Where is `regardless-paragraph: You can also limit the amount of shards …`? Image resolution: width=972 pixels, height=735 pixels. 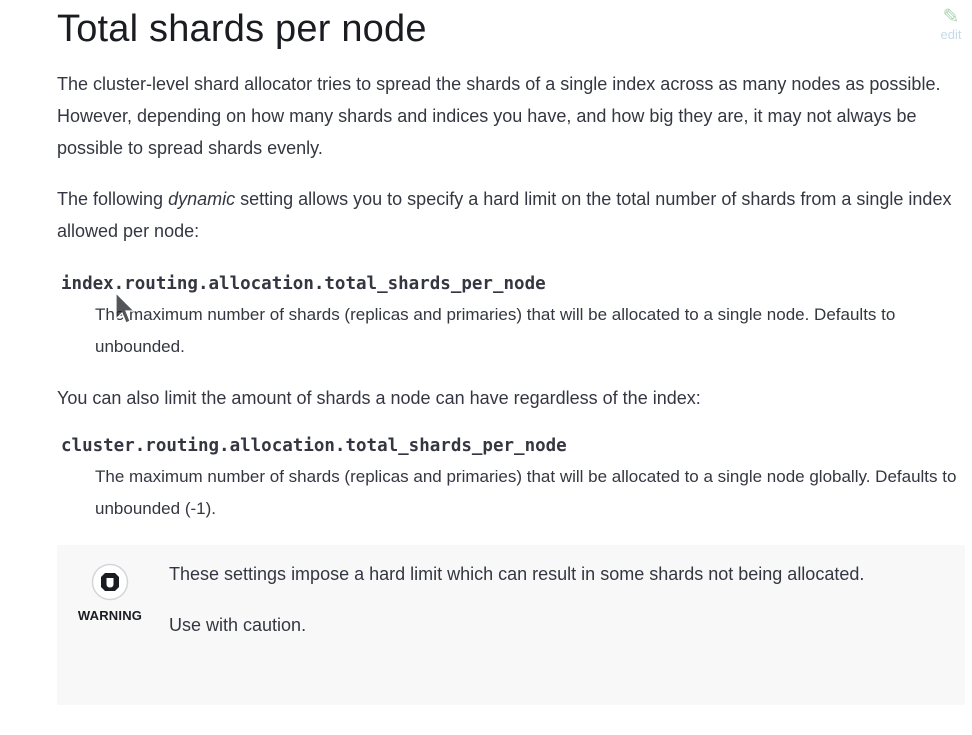
regardless-paragraph: You can also limit the amount of shards … is located at coordinates (379, 398).